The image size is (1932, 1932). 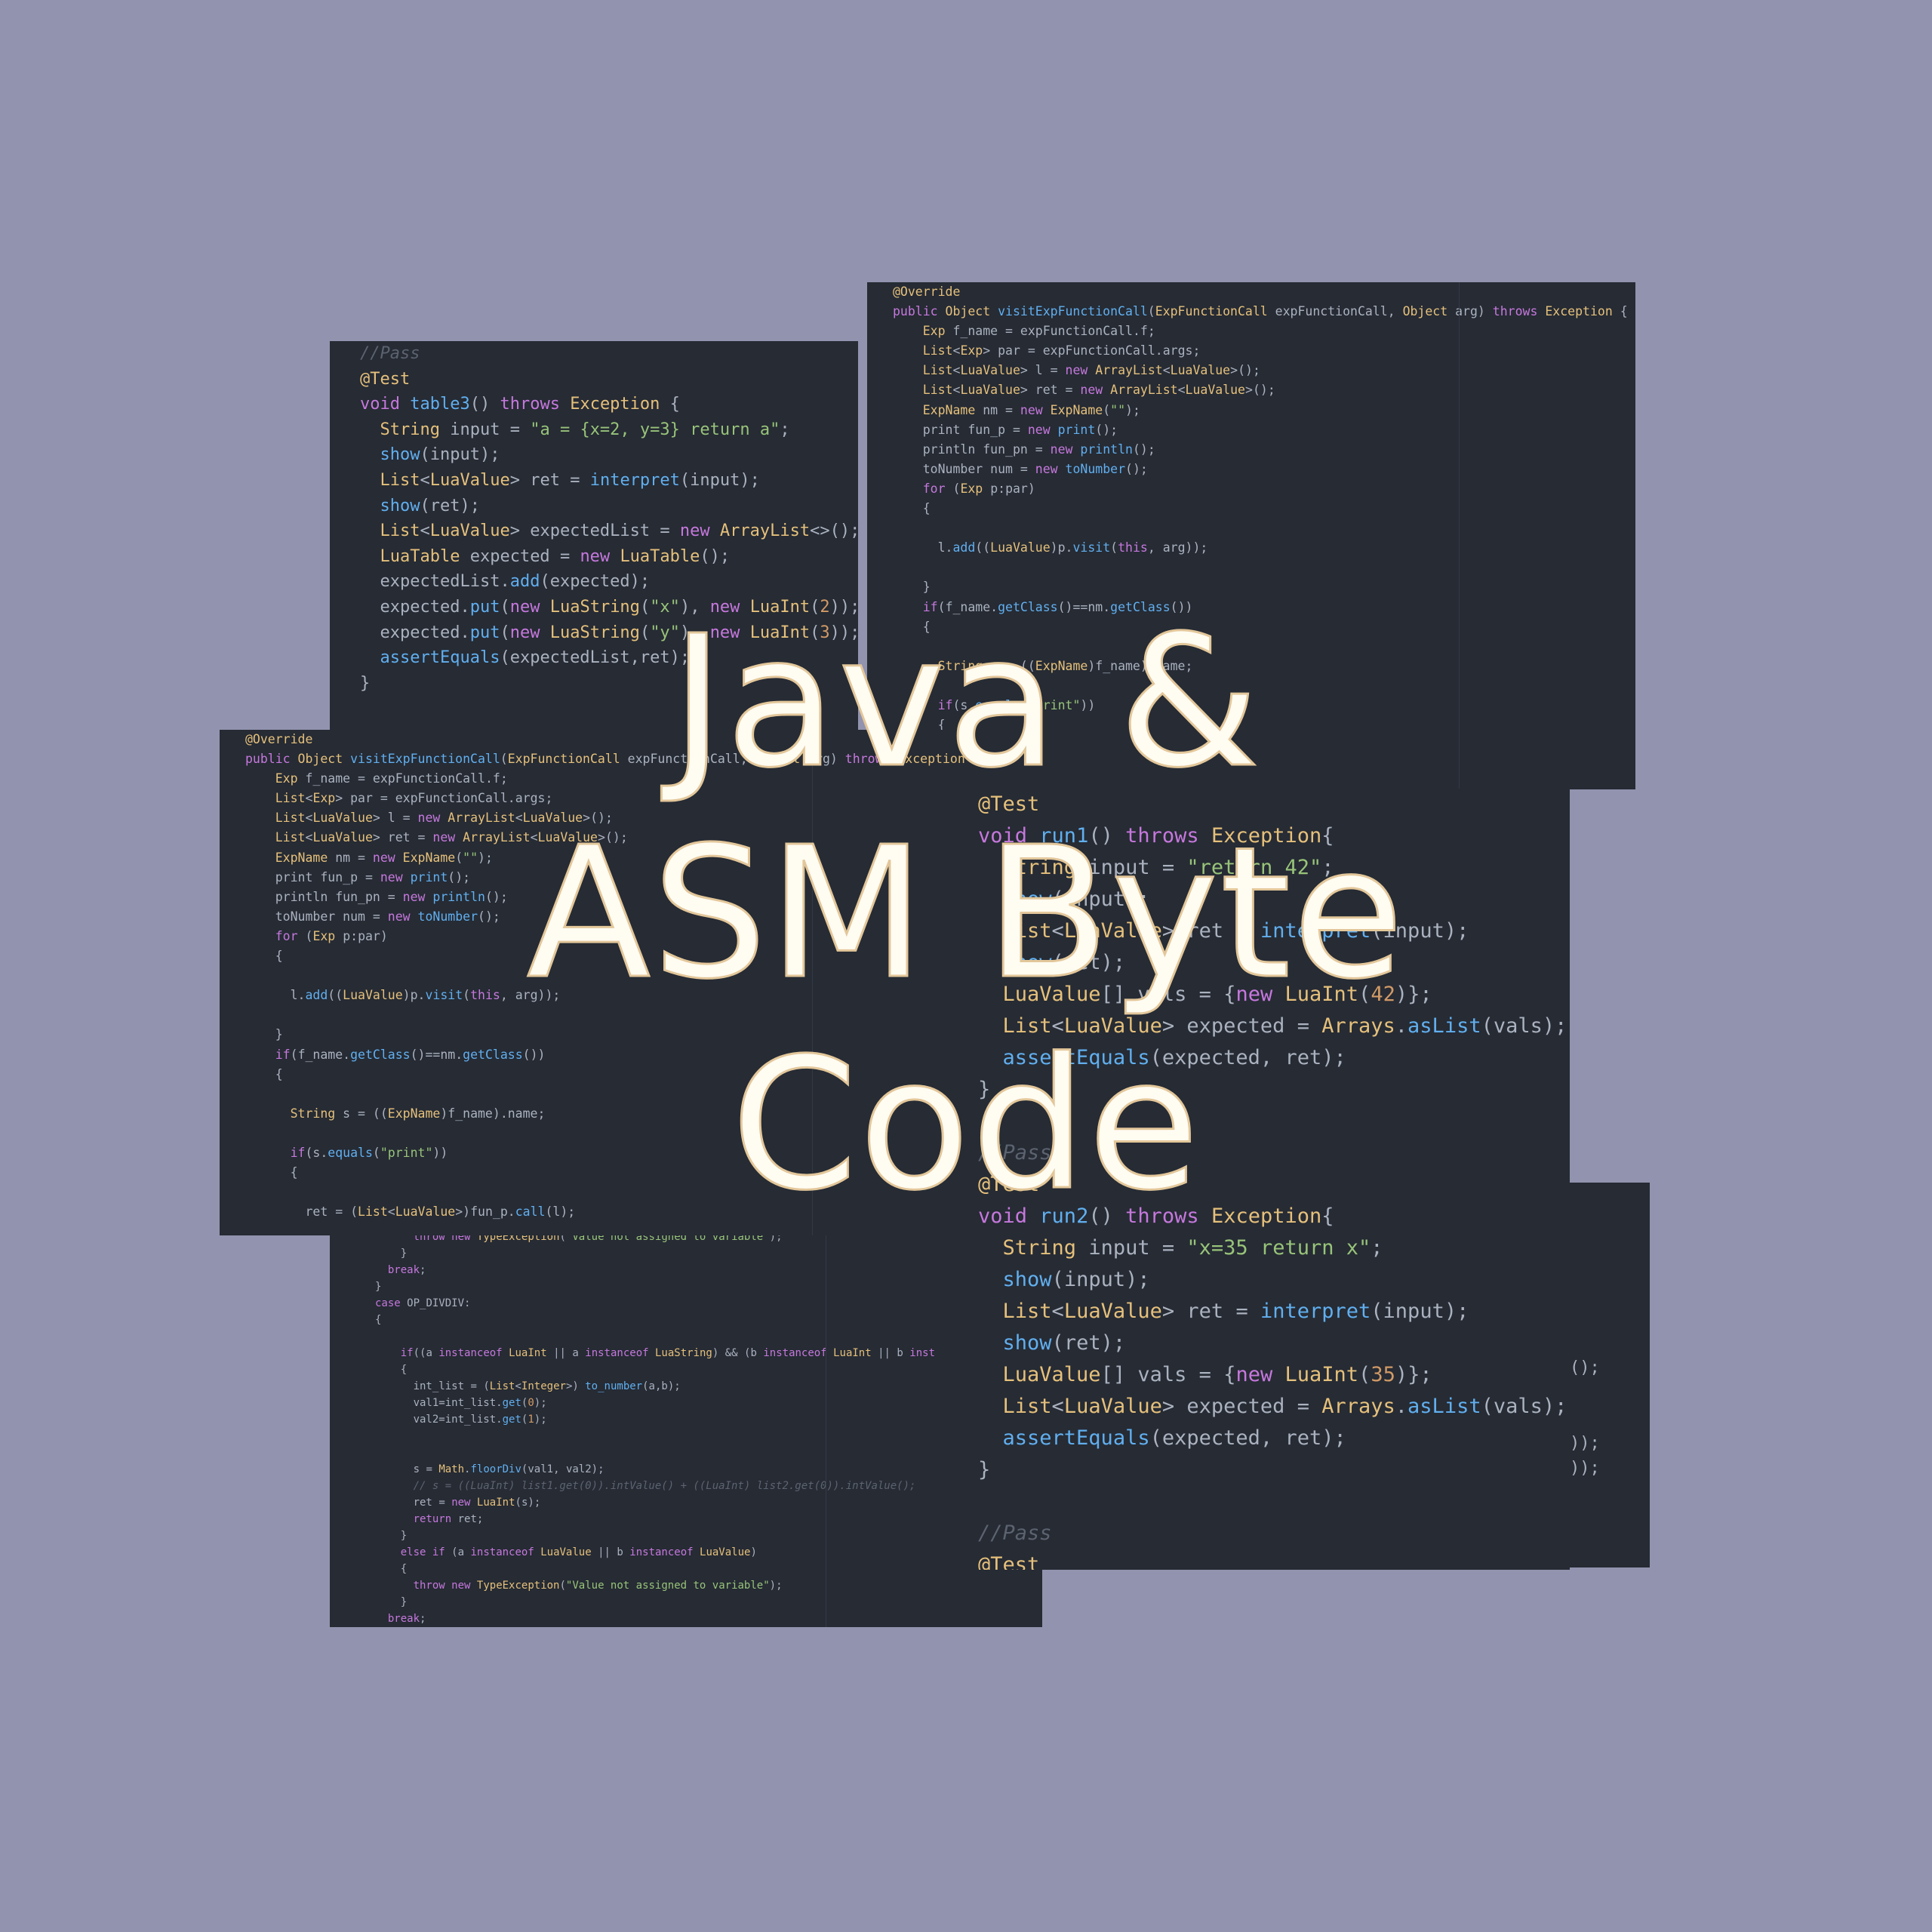 What do you see at coordinates (1061, 350) in the screenshot?
I see `code-line: List<Exp> par = expFunctionCall.args;` at bounding box center [1061, 350].